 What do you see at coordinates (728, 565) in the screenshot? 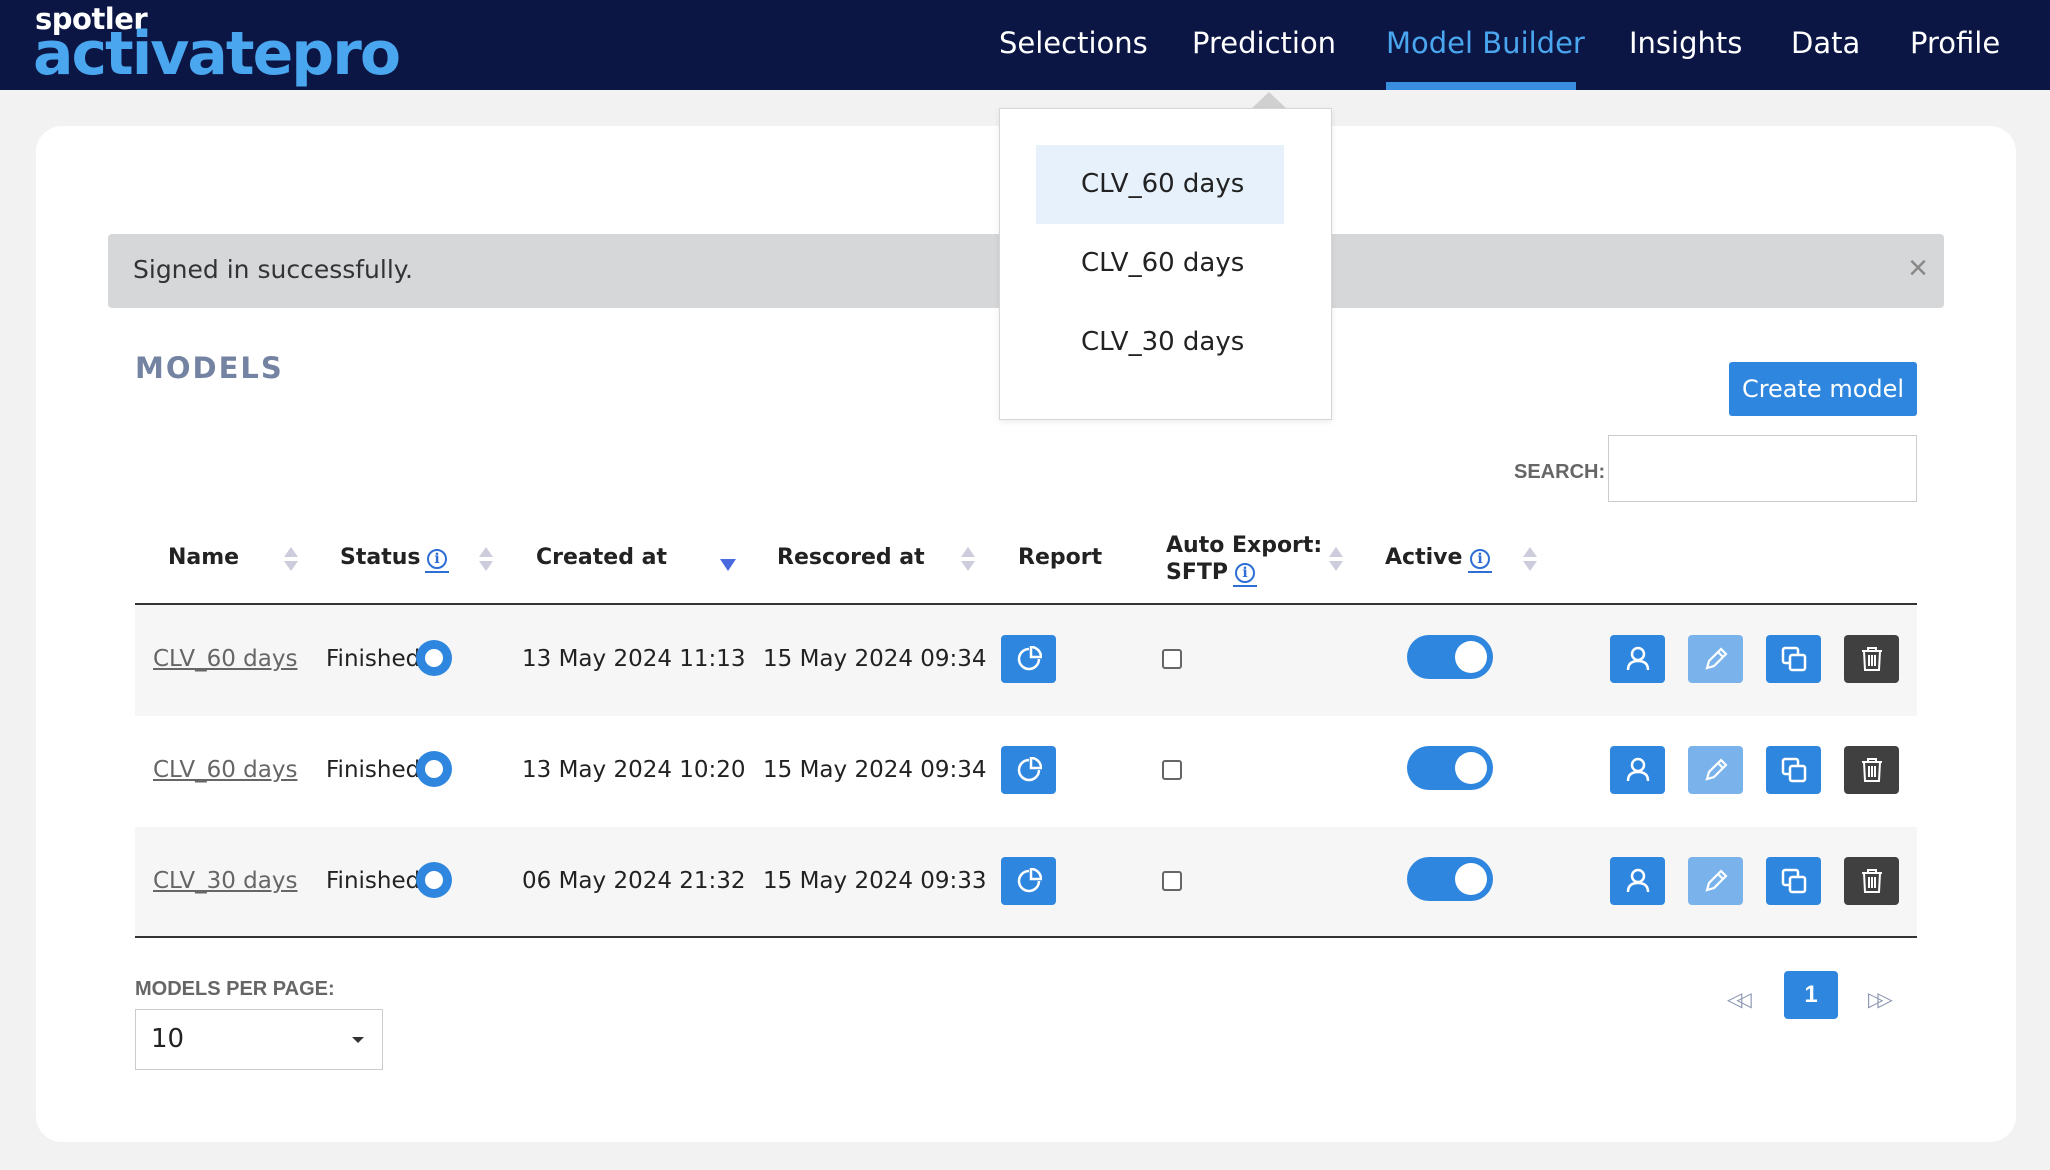
I see `sort-desc-icon` at bounding box center [728, 565].